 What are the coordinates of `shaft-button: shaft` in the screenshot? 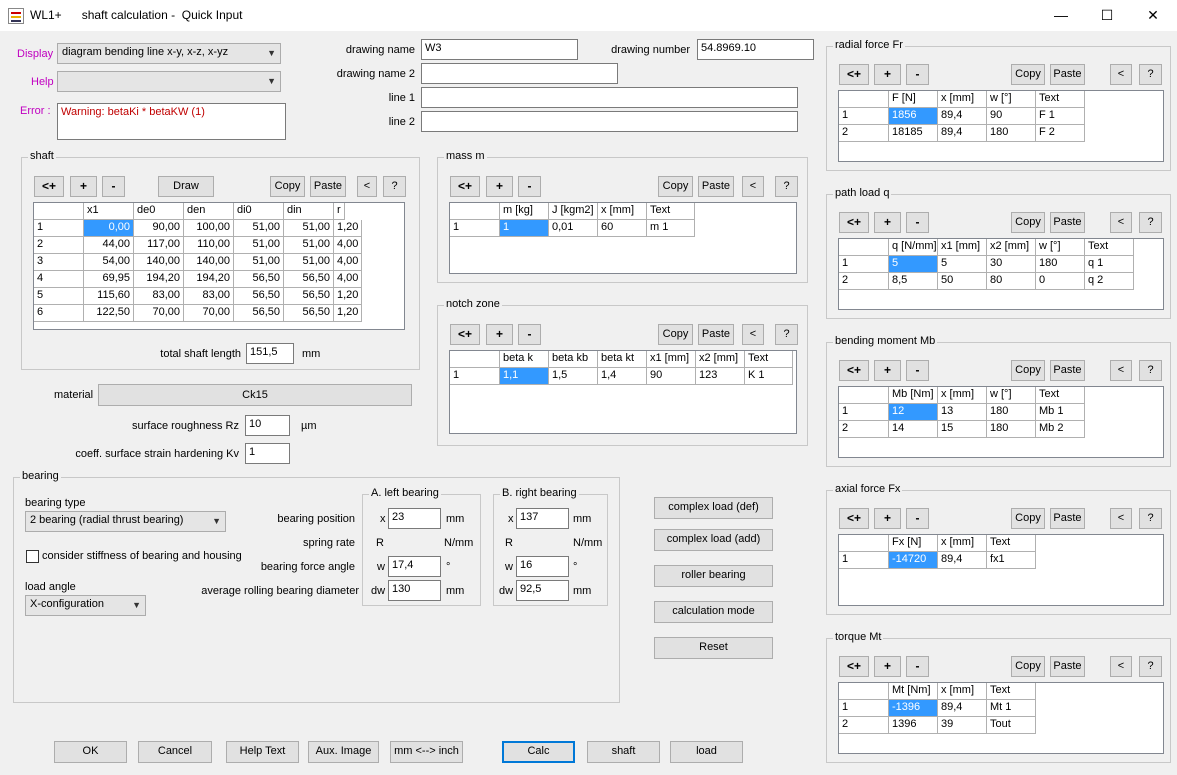 It's located at (623, 752).